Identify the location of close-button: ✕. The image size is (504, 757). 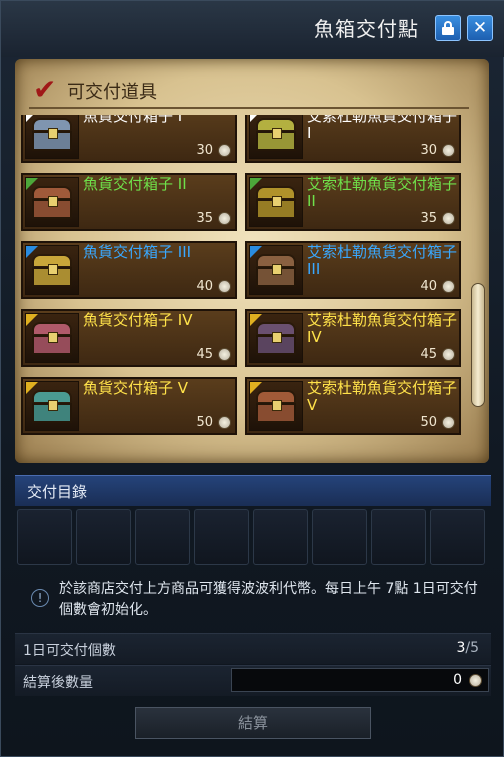
(480, 28).